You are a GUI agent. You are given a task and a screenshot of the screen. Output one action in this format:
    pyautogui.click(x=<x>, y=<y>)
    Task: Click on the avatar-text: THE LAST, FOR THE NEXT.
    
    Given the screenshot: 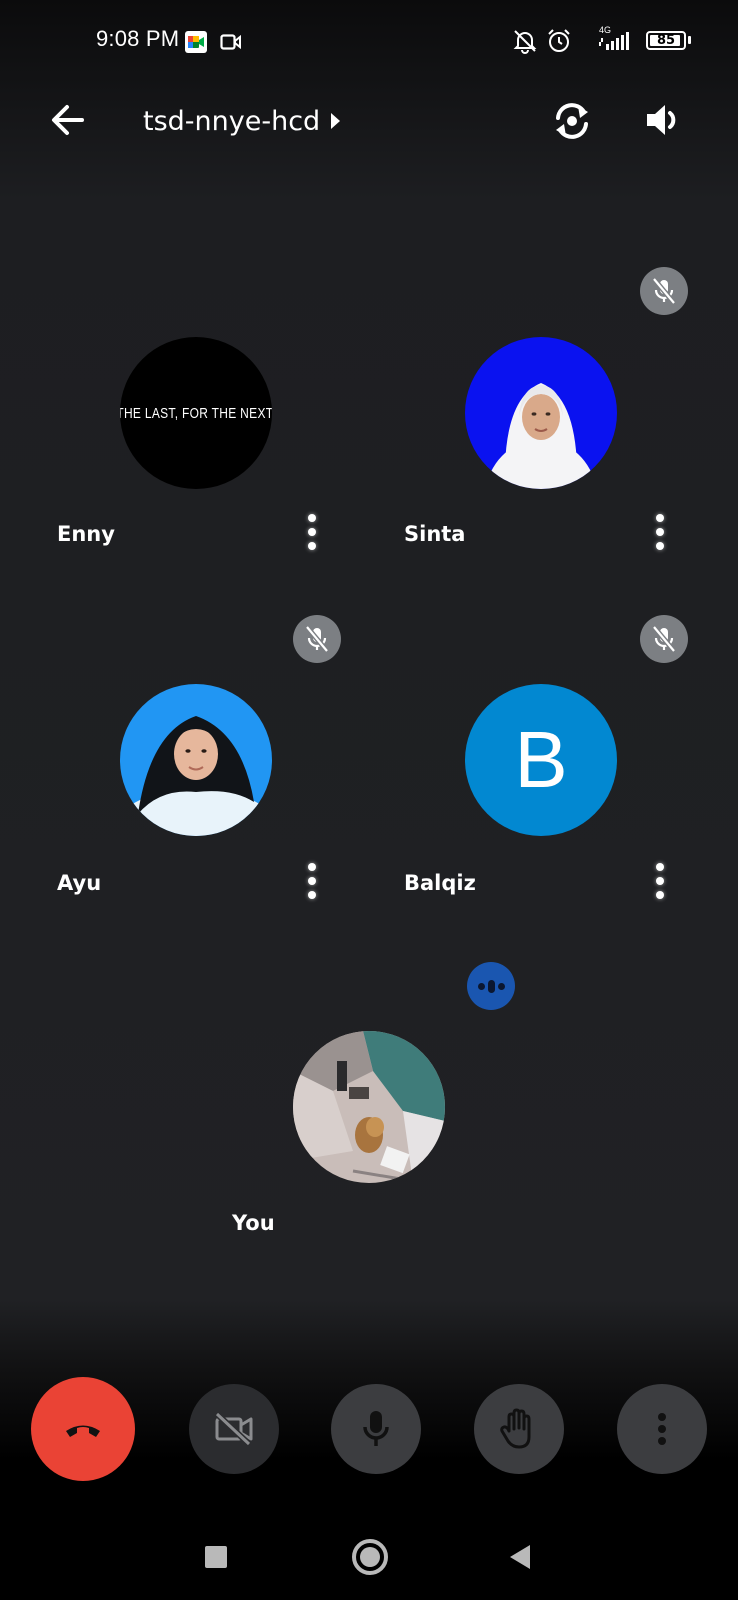 What is the action you would take?
    pyautogui.click(x=196, y=413)
    